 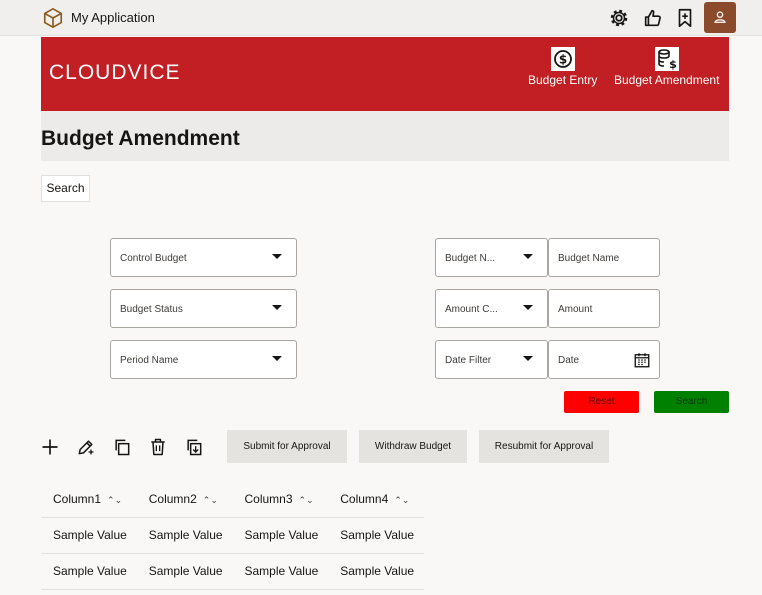 I want to click on period-name-select: Period Name, so click(x=203, y=359).